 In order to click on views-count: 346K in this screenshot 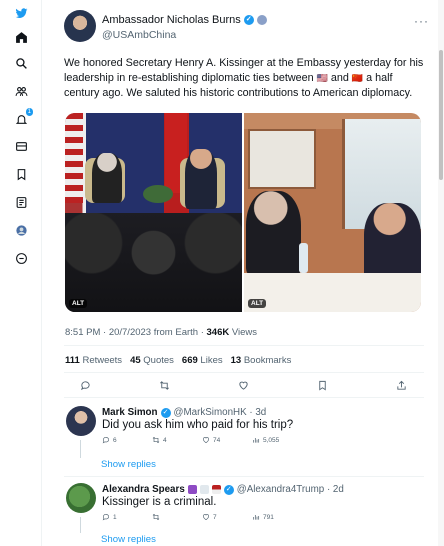, I will do `click(218, 332)`.